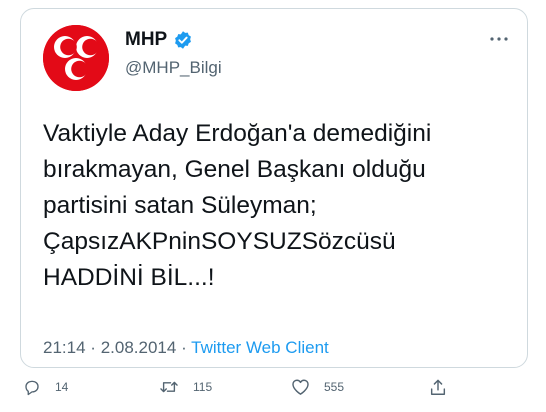 This screenshot has height=412, width=546. I want to click on share-icon, so click(438, 387).